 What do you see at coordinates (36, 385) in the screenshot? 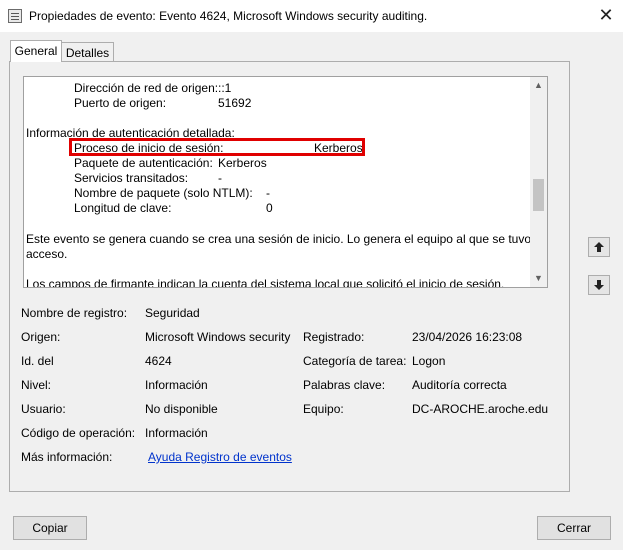
I see `nivel-label: Nivel:` at bounding box center [36, 385].